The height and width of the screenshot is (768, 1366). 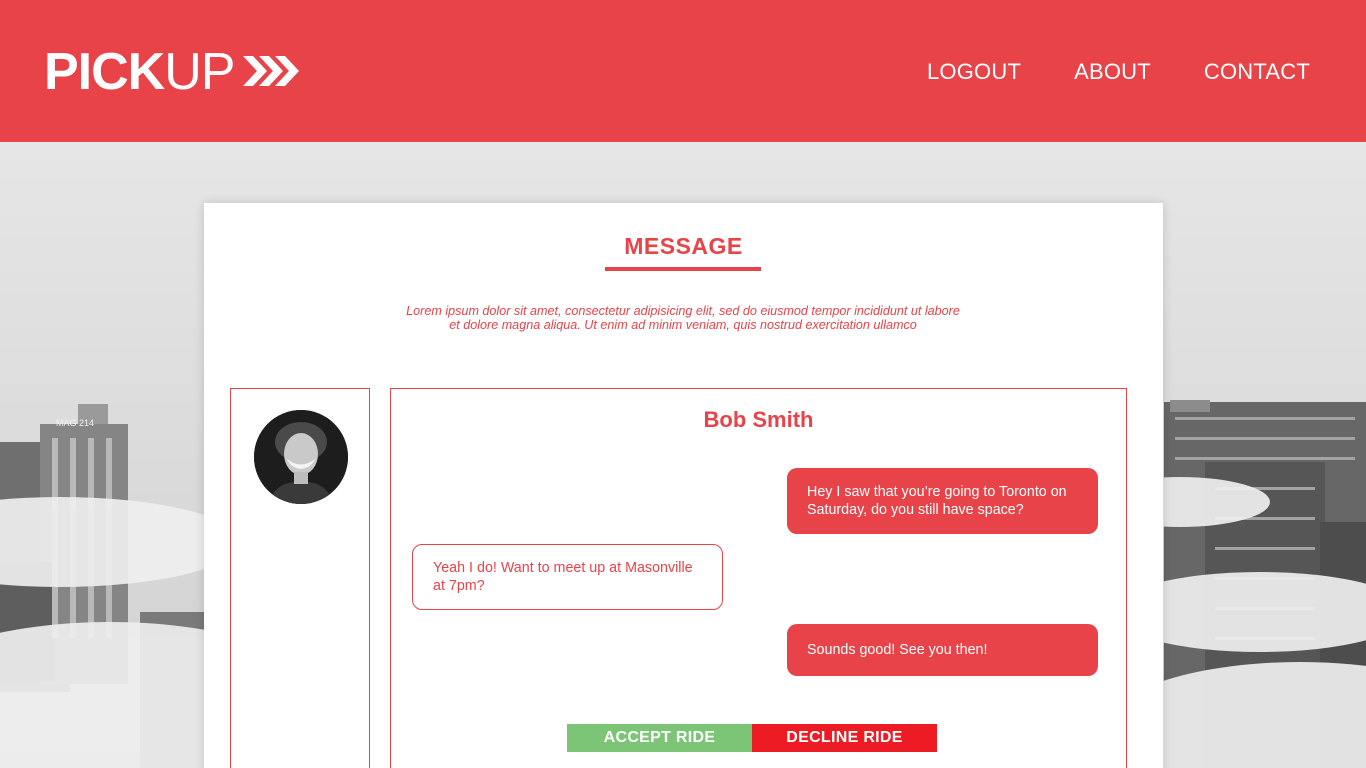 I want to click on message-bubble-sent: Sounds good! See you then!, so click(x=942, y=650).